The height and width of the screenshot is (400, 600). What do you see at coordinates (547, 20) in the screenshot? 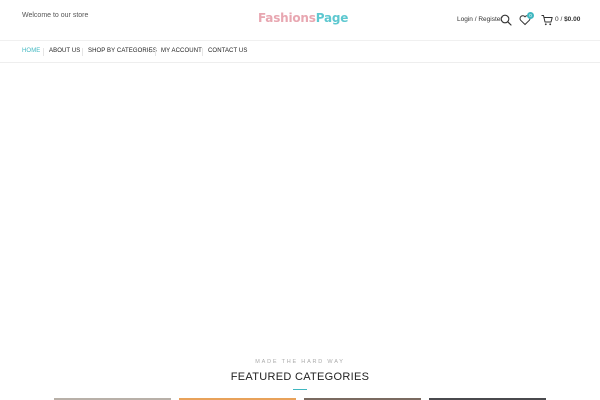
I see `cart-icon` at bounding box center [547, 20].